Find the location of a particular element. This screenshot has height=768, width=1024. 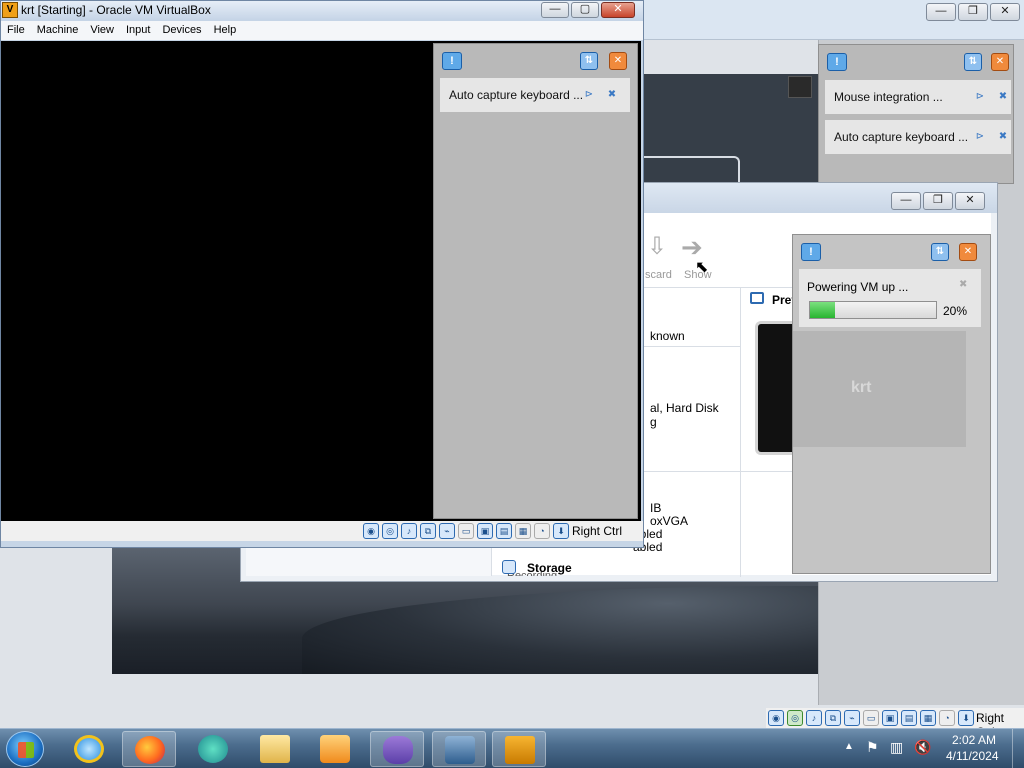

tray-clock-time: 2:02 AM is located at coordinates (974, 740).